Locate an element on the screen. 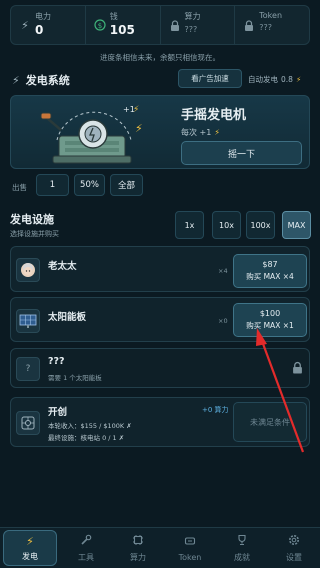 The width and height of the screenshot is (320, 568). startup-line2: 最终设施：核电站 0 / 1 ✗ is located at coordinates (86, 438).